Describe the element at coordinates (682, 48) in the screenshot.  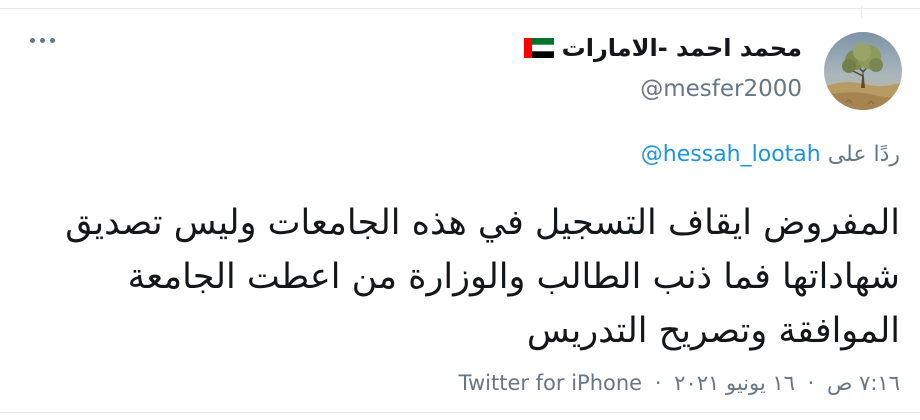
I see `display-name: محمد احمد -الامارات` at that location.